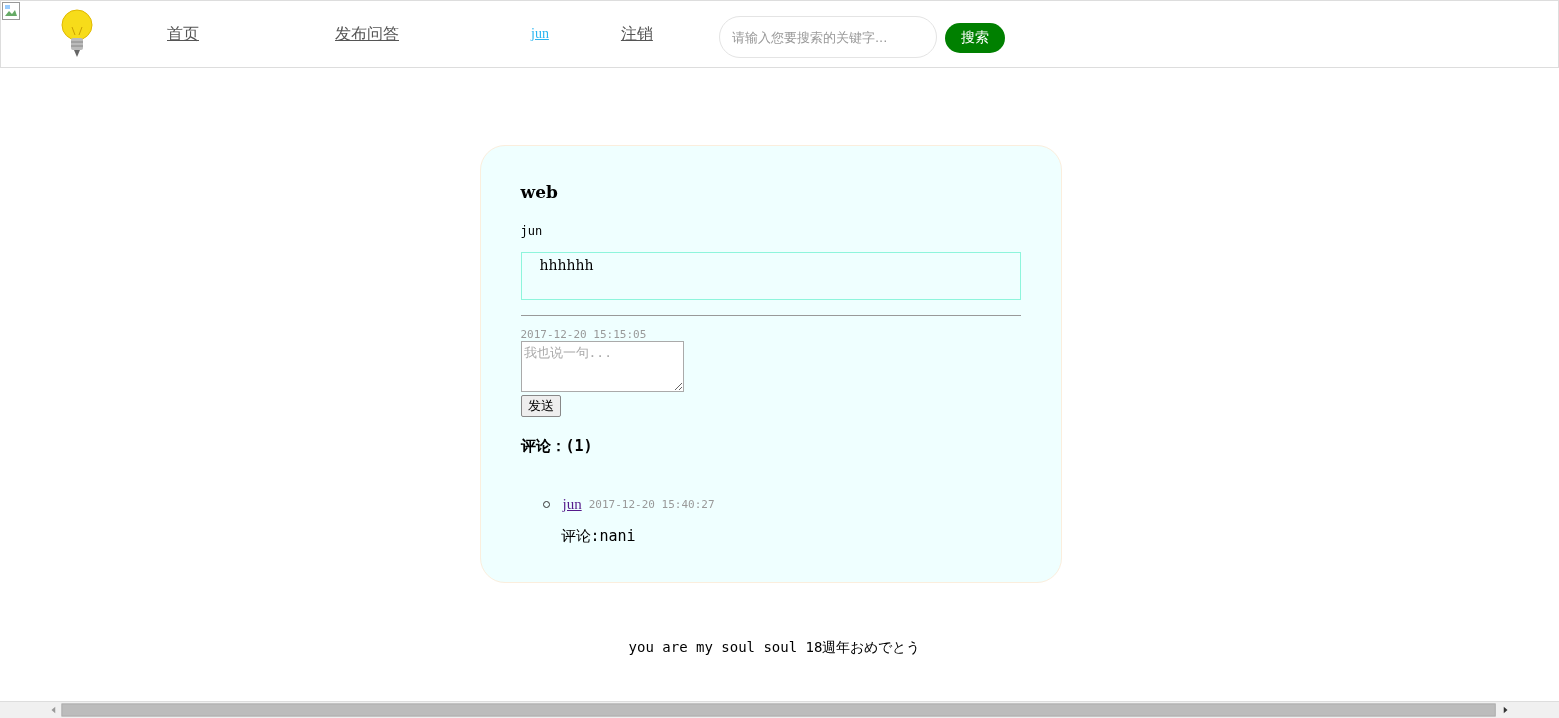 Image resolution: width=1559 pixels, height=718 pixels. I want to click on lightbulb-icon, so click(77, 34).